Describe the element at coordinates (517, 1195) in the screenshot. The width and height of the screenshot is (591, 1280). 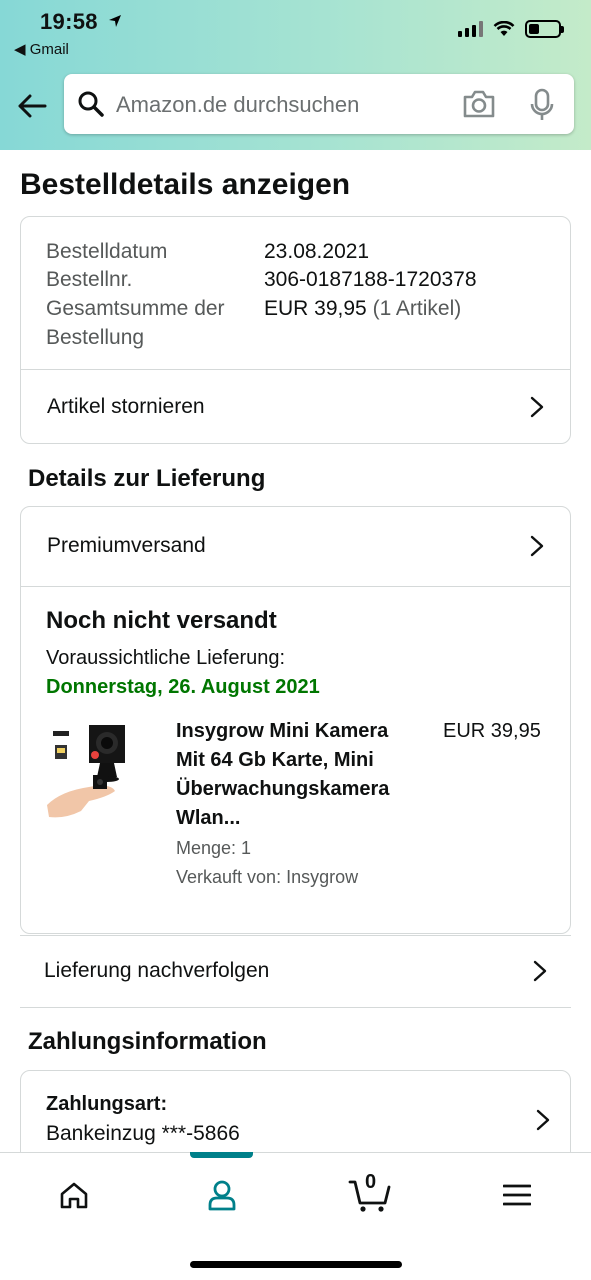
I see `menu-icon` at that location.